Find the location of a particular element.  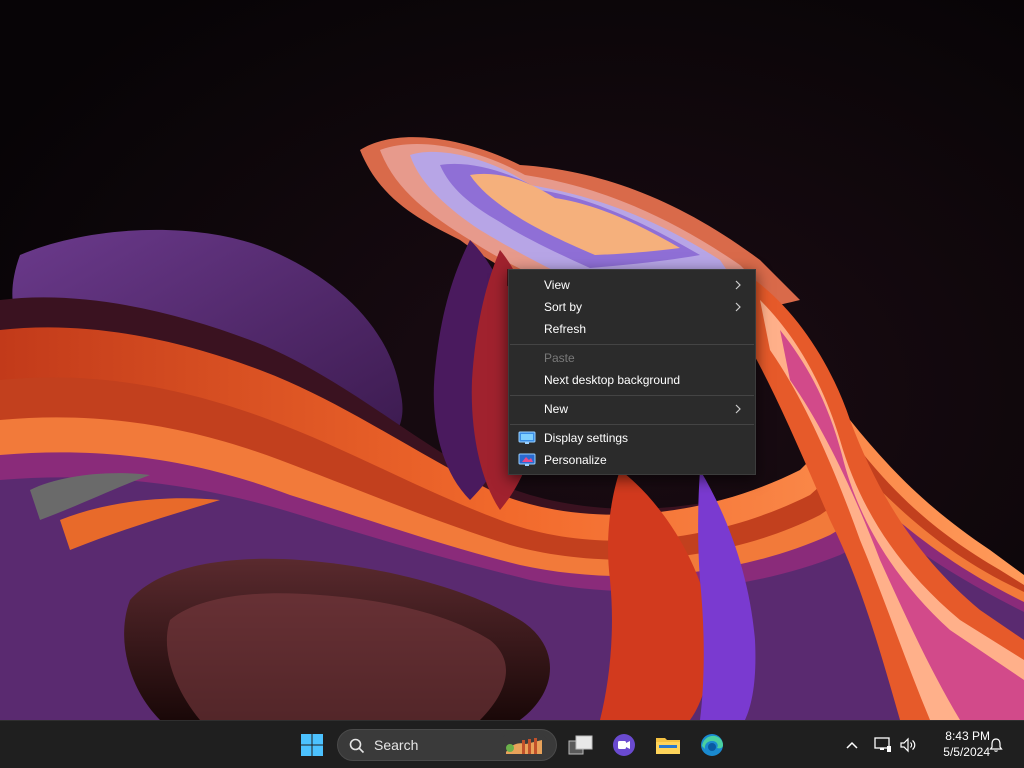

notifications-button is located at coordinates (996, 744).